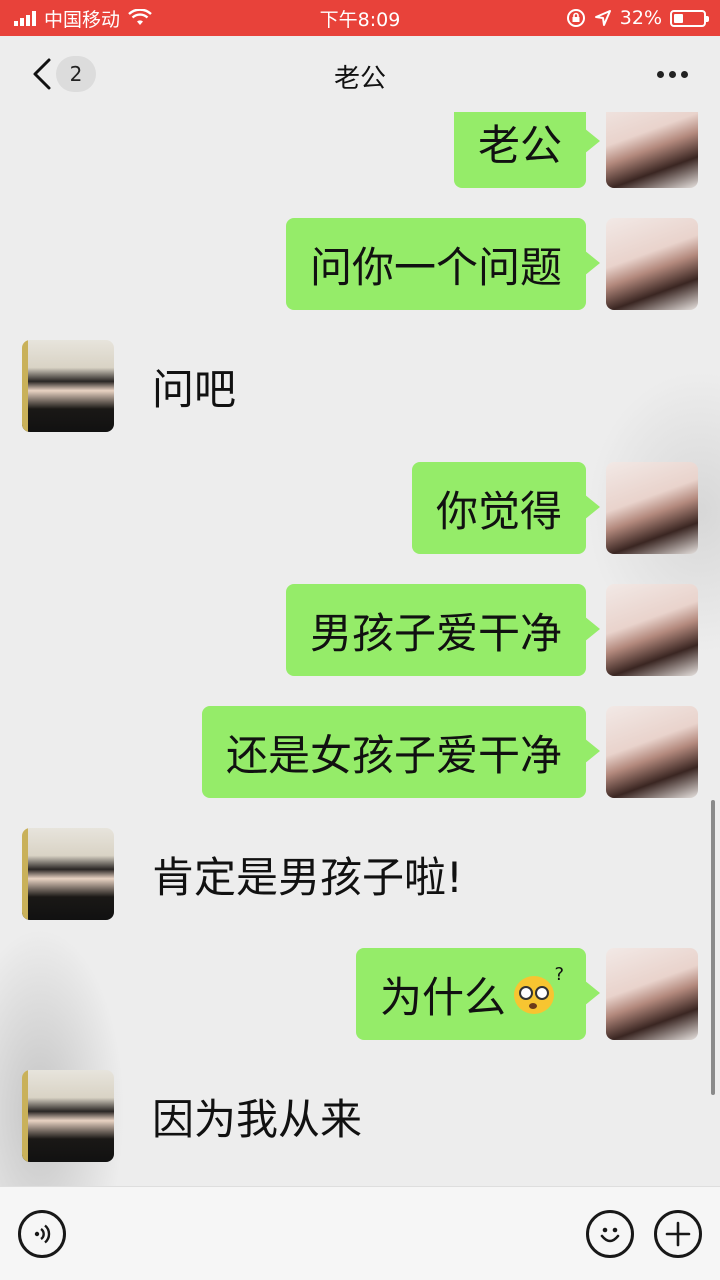 The image size is (720, 1280). What do you see at coordinates (307, 877) in the screenshot?
I see `message-text: 肯定是男孩子啦!` at bounding box center [307, 877].